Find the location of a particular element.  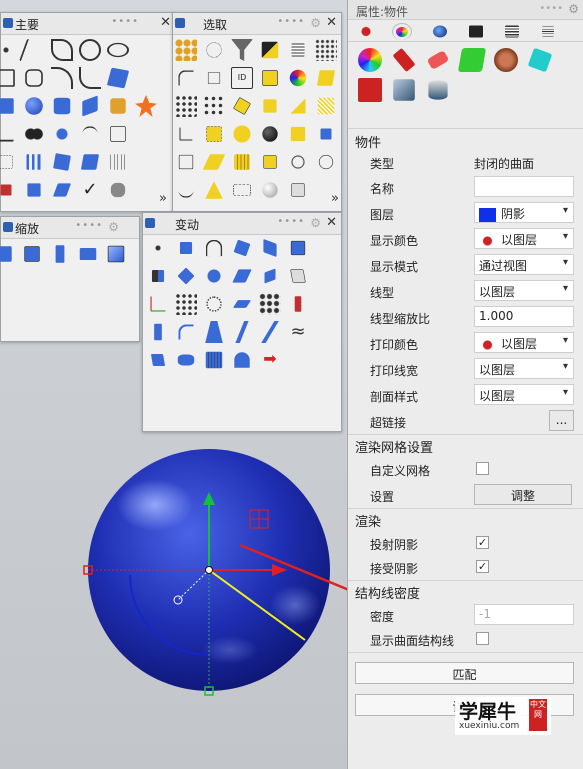

match-button: 匹配 is located at coordinates (464, 673).